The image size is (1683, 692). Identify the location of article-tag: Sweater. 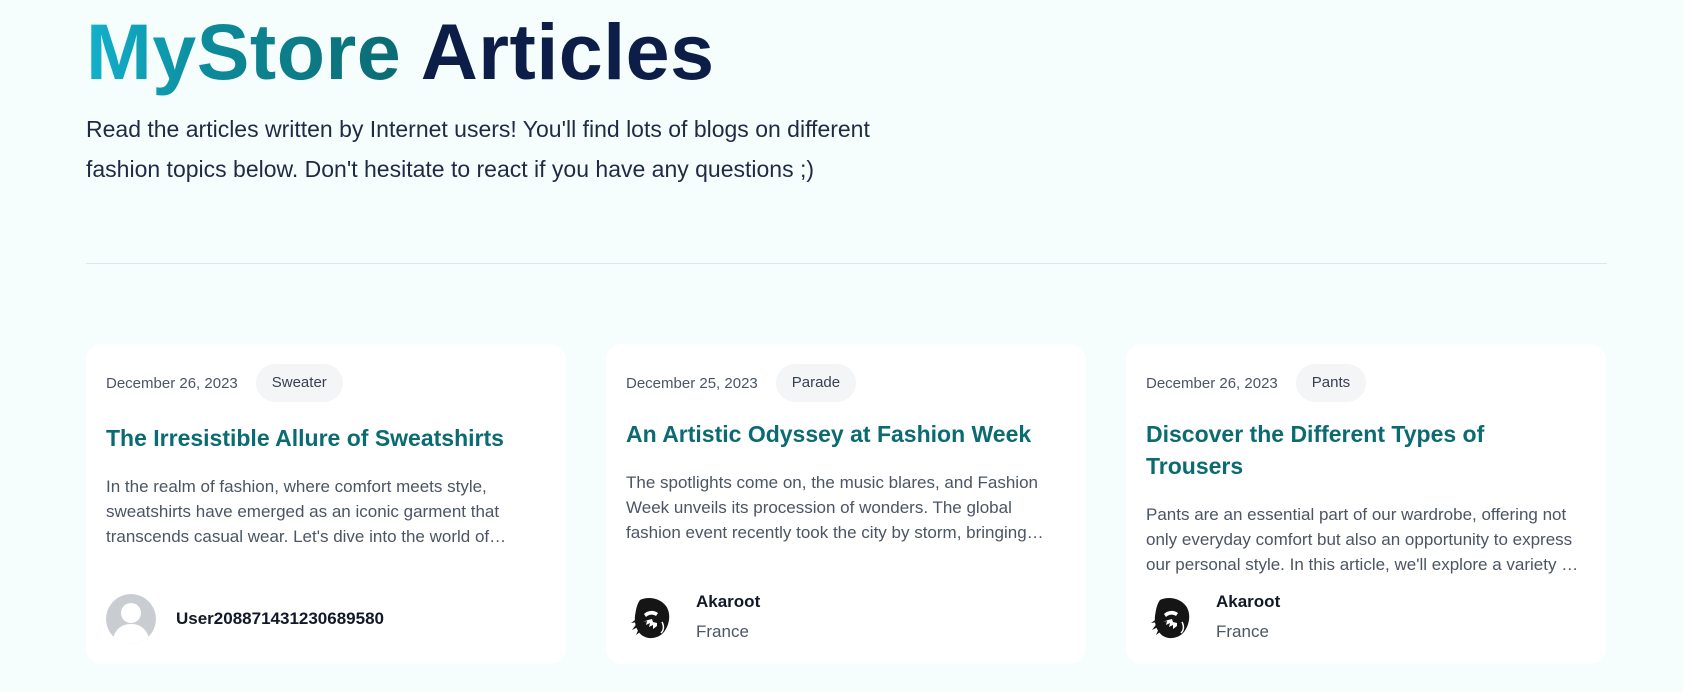
(299, 383).